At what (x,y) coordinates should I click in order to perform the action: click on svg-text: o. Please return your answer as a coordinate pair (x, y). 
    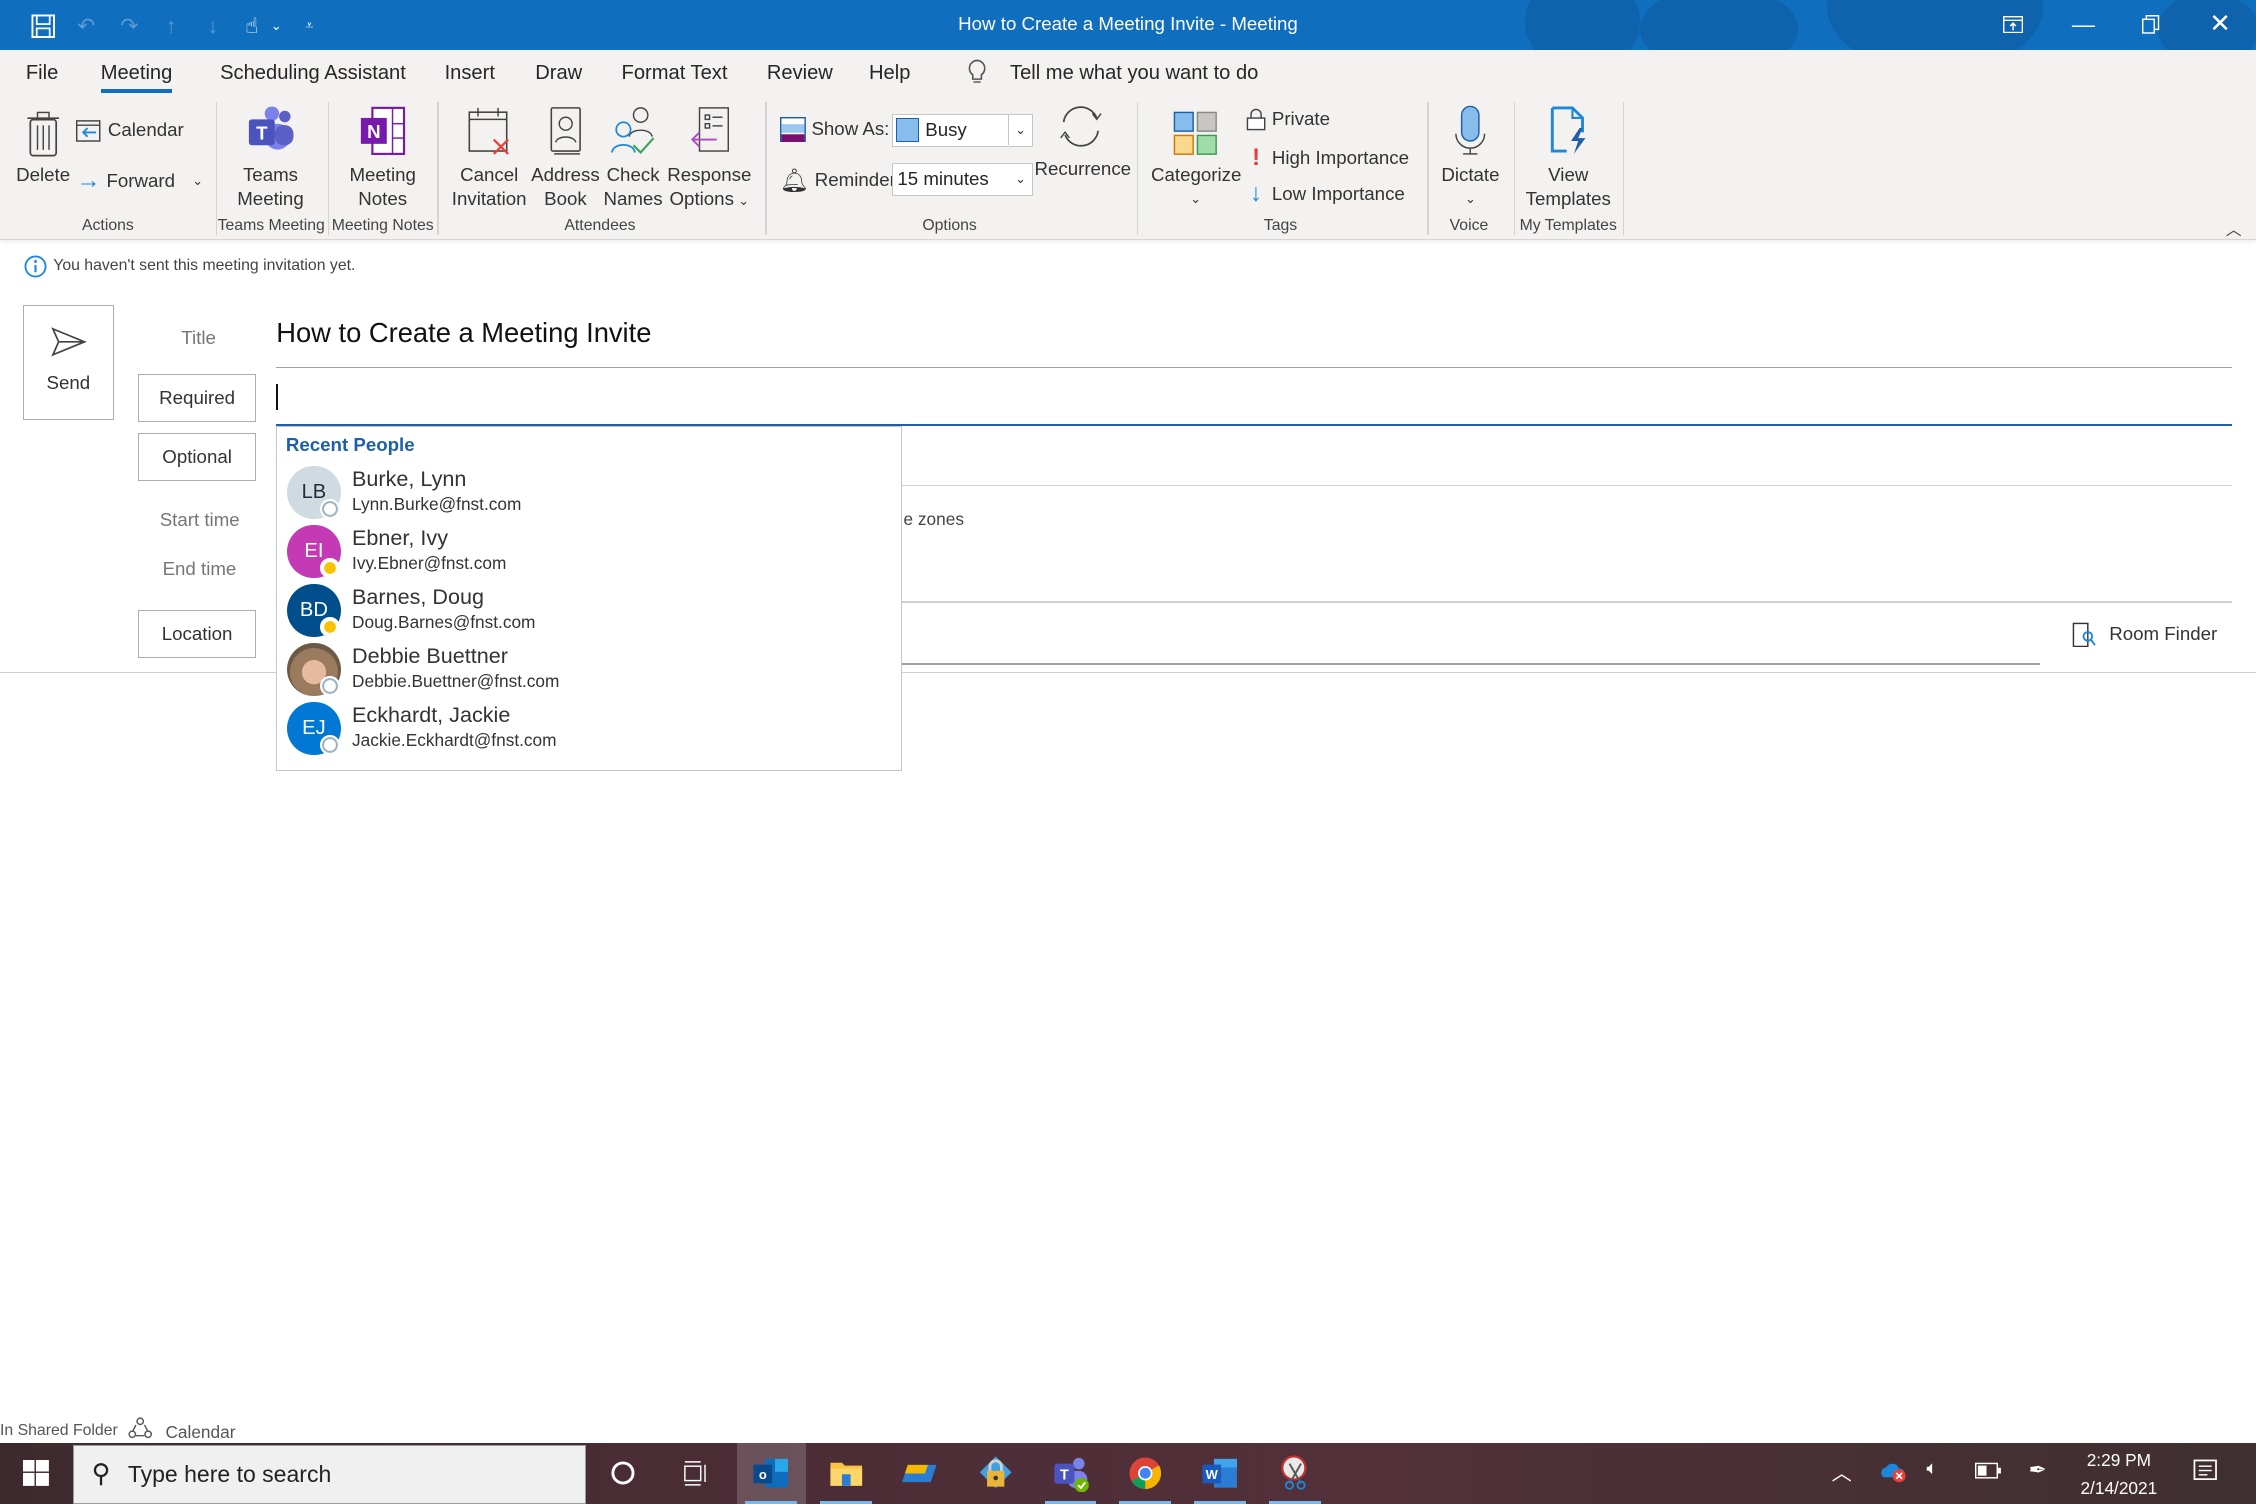
    Looking at the image, I should click on (763, 1474).